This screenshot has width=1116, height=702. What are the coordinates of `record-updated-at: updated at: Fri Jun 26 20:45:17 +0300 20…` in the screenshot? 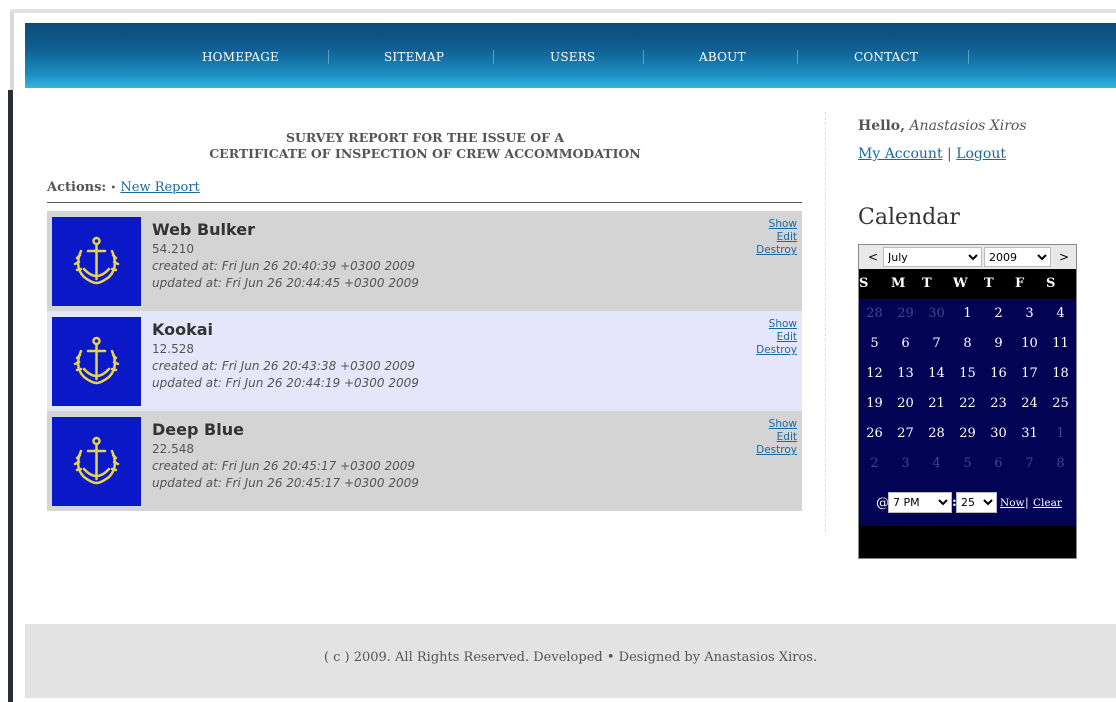 It's located at (285, 483).